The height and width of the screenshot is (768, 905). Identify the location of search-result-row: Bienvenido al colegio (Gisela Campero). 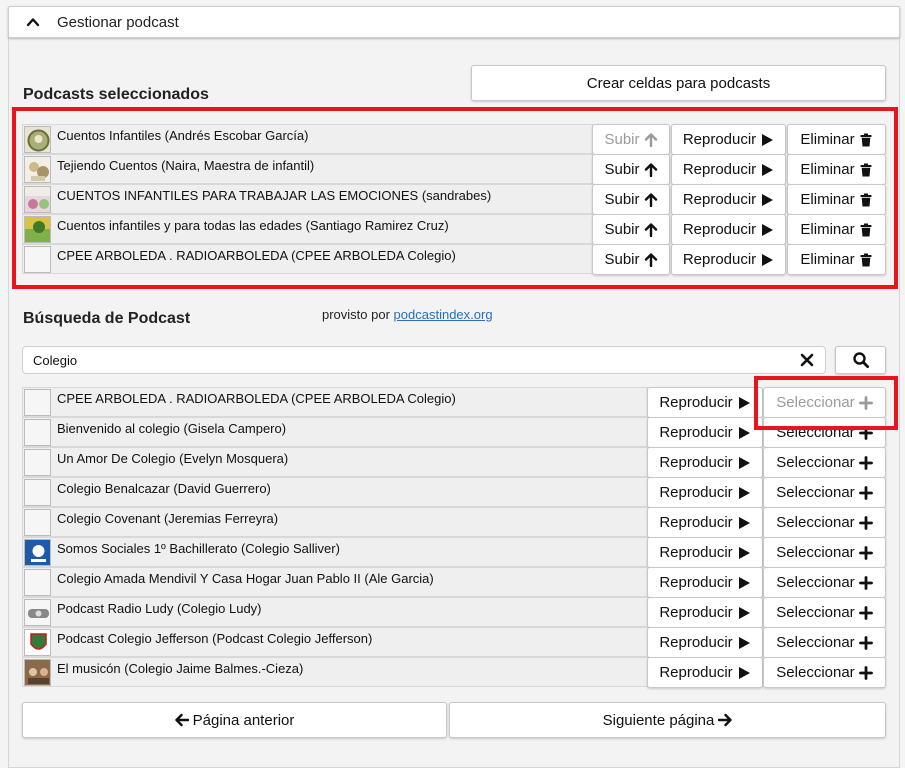
(335, 432).